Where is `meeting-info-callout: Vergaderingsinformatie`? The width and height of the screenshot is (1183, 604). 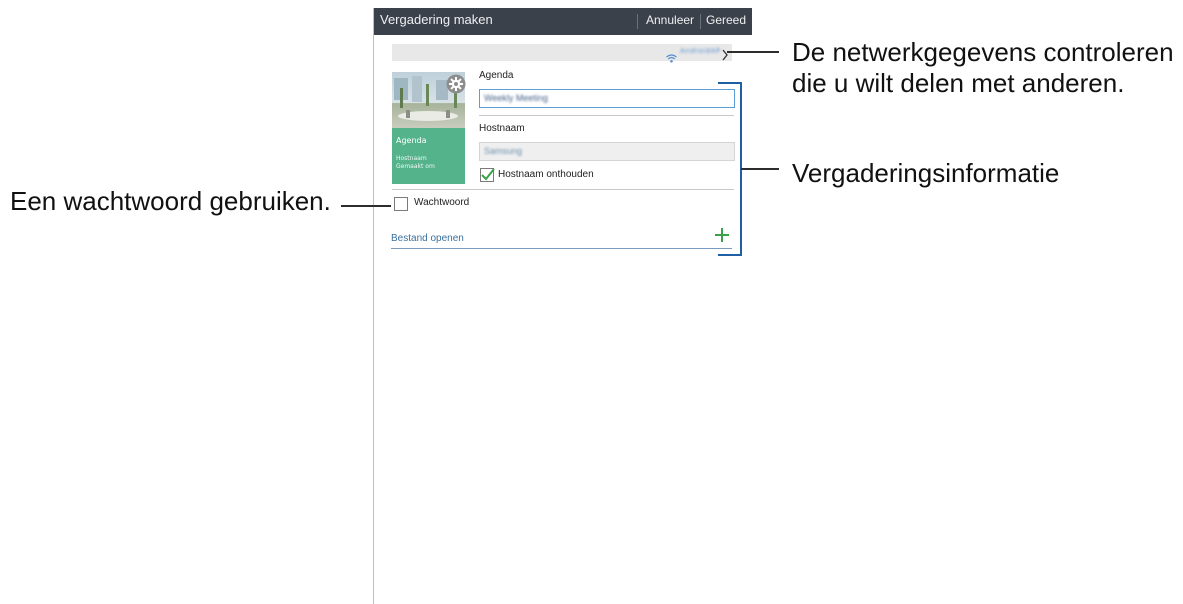
meeting-info-callout: Vergaderingsinformatie is located at coordinates (926, 173).